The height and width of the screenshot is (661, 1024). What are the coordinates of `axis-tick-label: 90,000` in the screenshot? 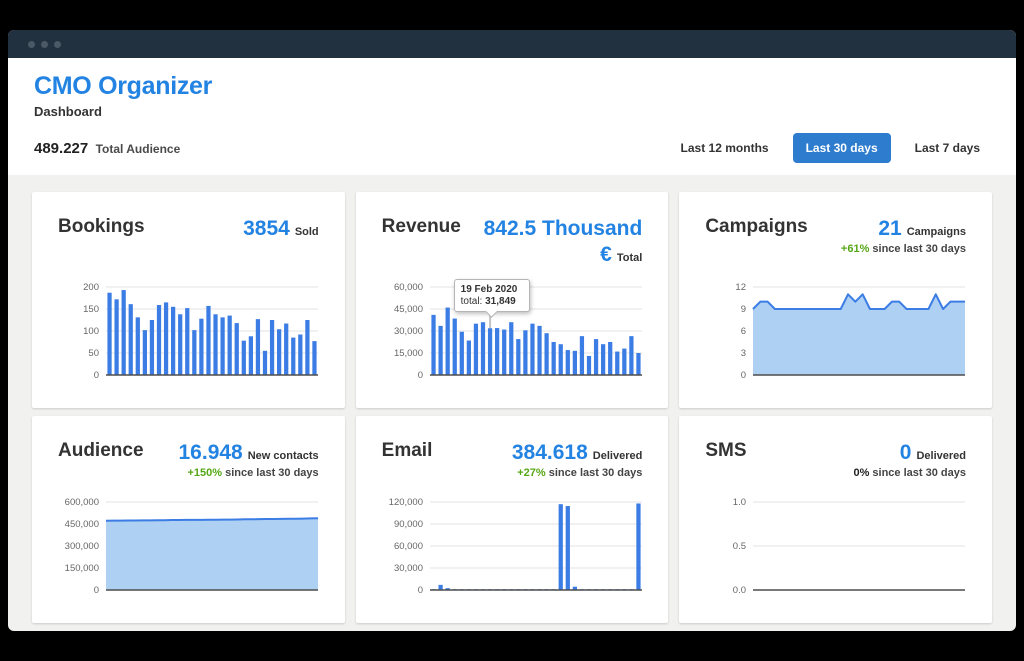 It's located at (408, 524).